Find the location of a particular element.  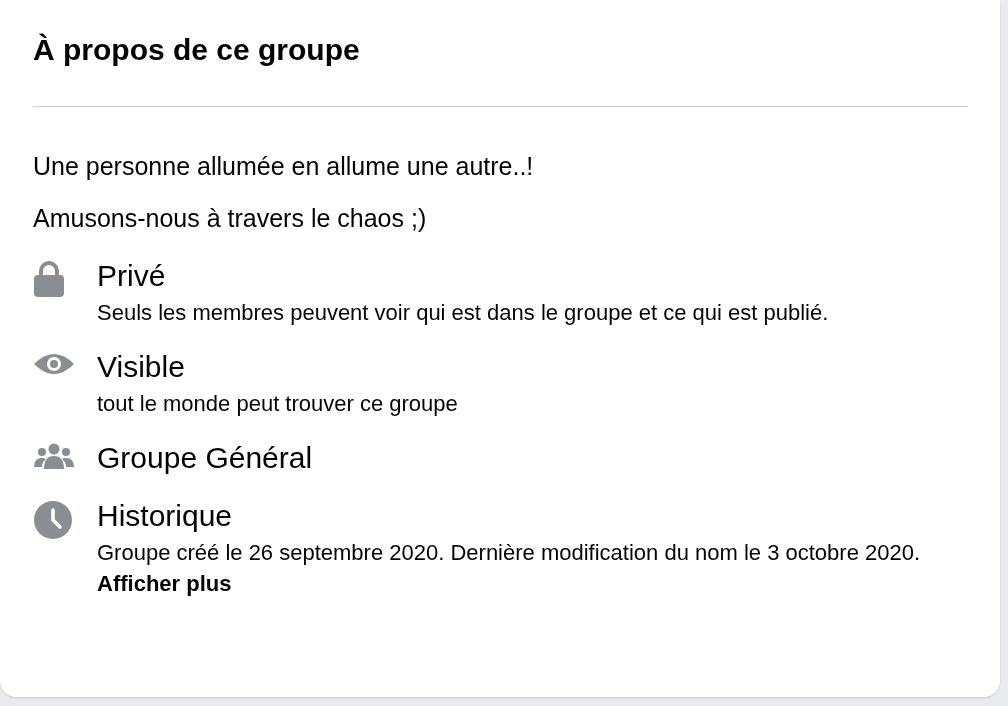

description-text: Une personne allumée en allume une autre..! is located at coordinates (284, 166).